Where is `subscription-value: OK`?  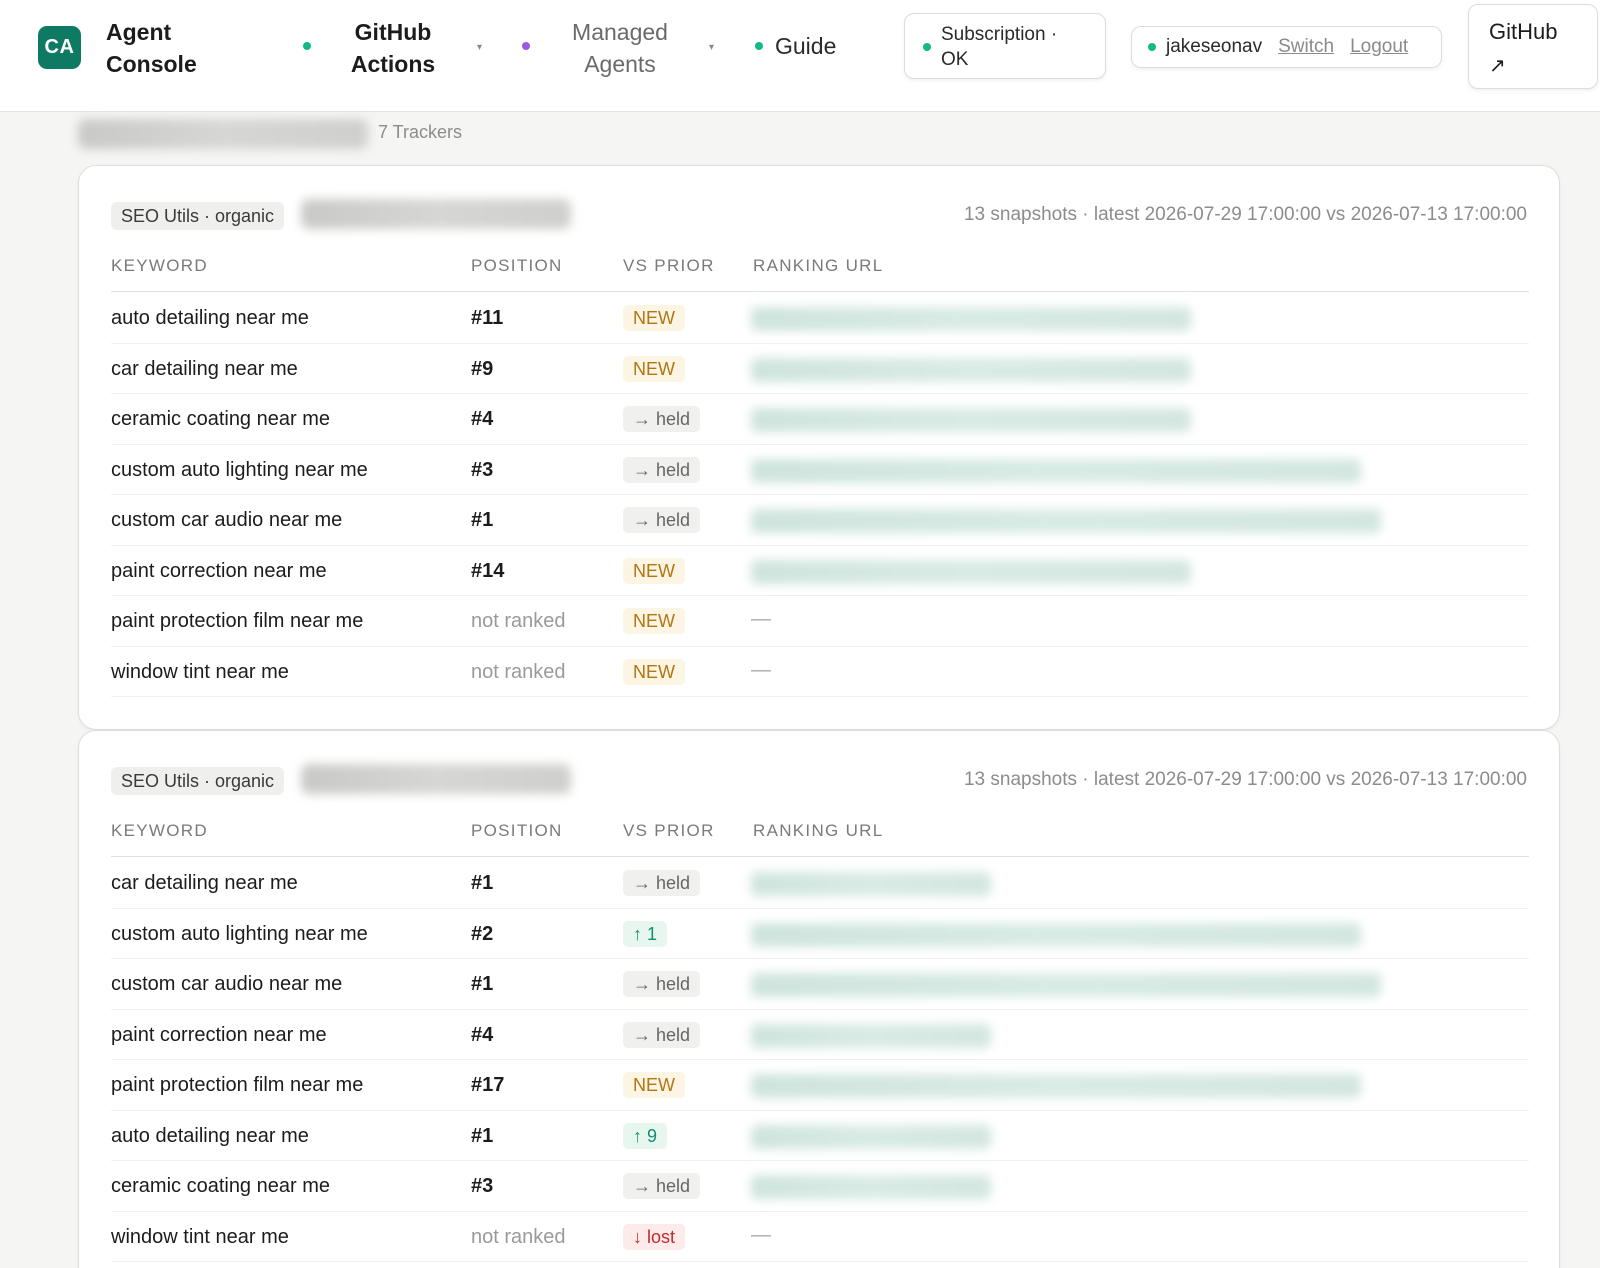
subscription-value: OK is located at coordinates (955, 59).